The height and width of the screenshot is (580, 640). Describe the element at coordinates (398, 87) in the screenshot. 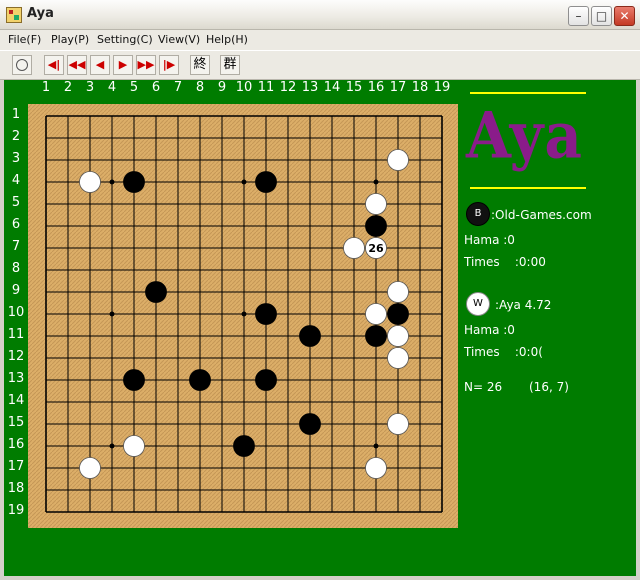

I see `column-label: 17` at that location.